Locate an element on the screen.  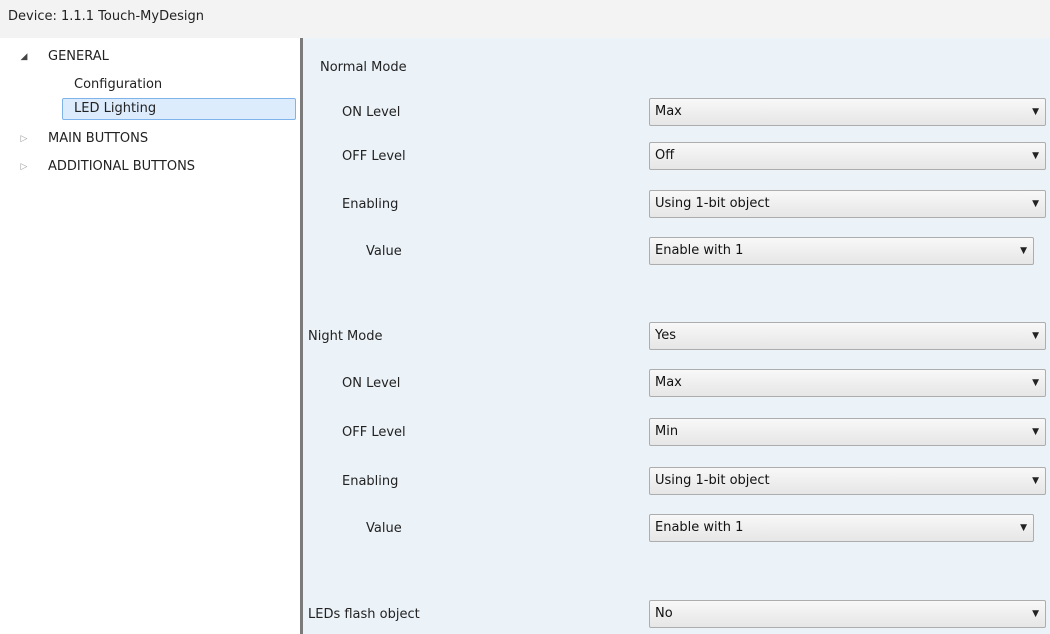
window-title: Device: 1.1.1 Touch-MyDesign is located at coordinates (525, 19).